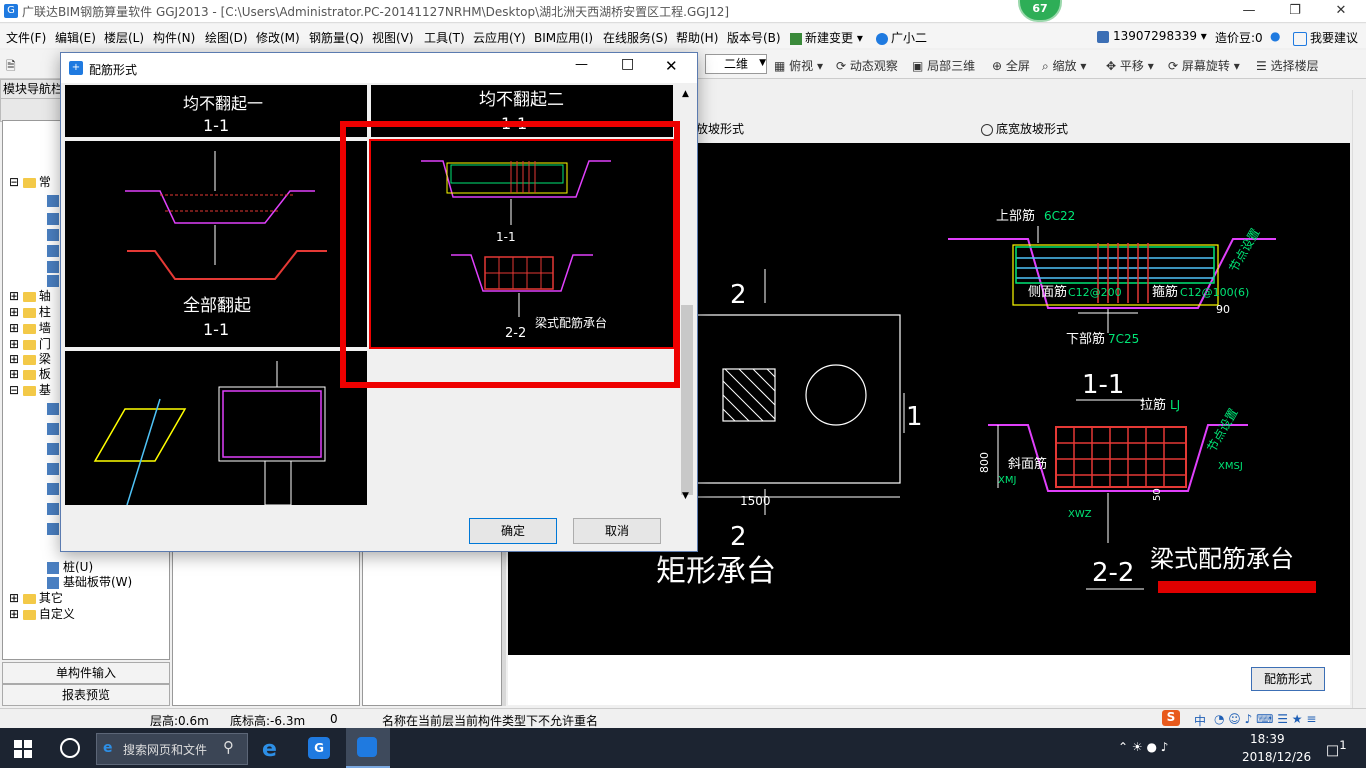 This screenshot has width=1366, height=768. What do you see at coordinates (217, 306) in the screenshot?
I see `thumb3-title: 全部翻起` at bounding box center [217, 306].